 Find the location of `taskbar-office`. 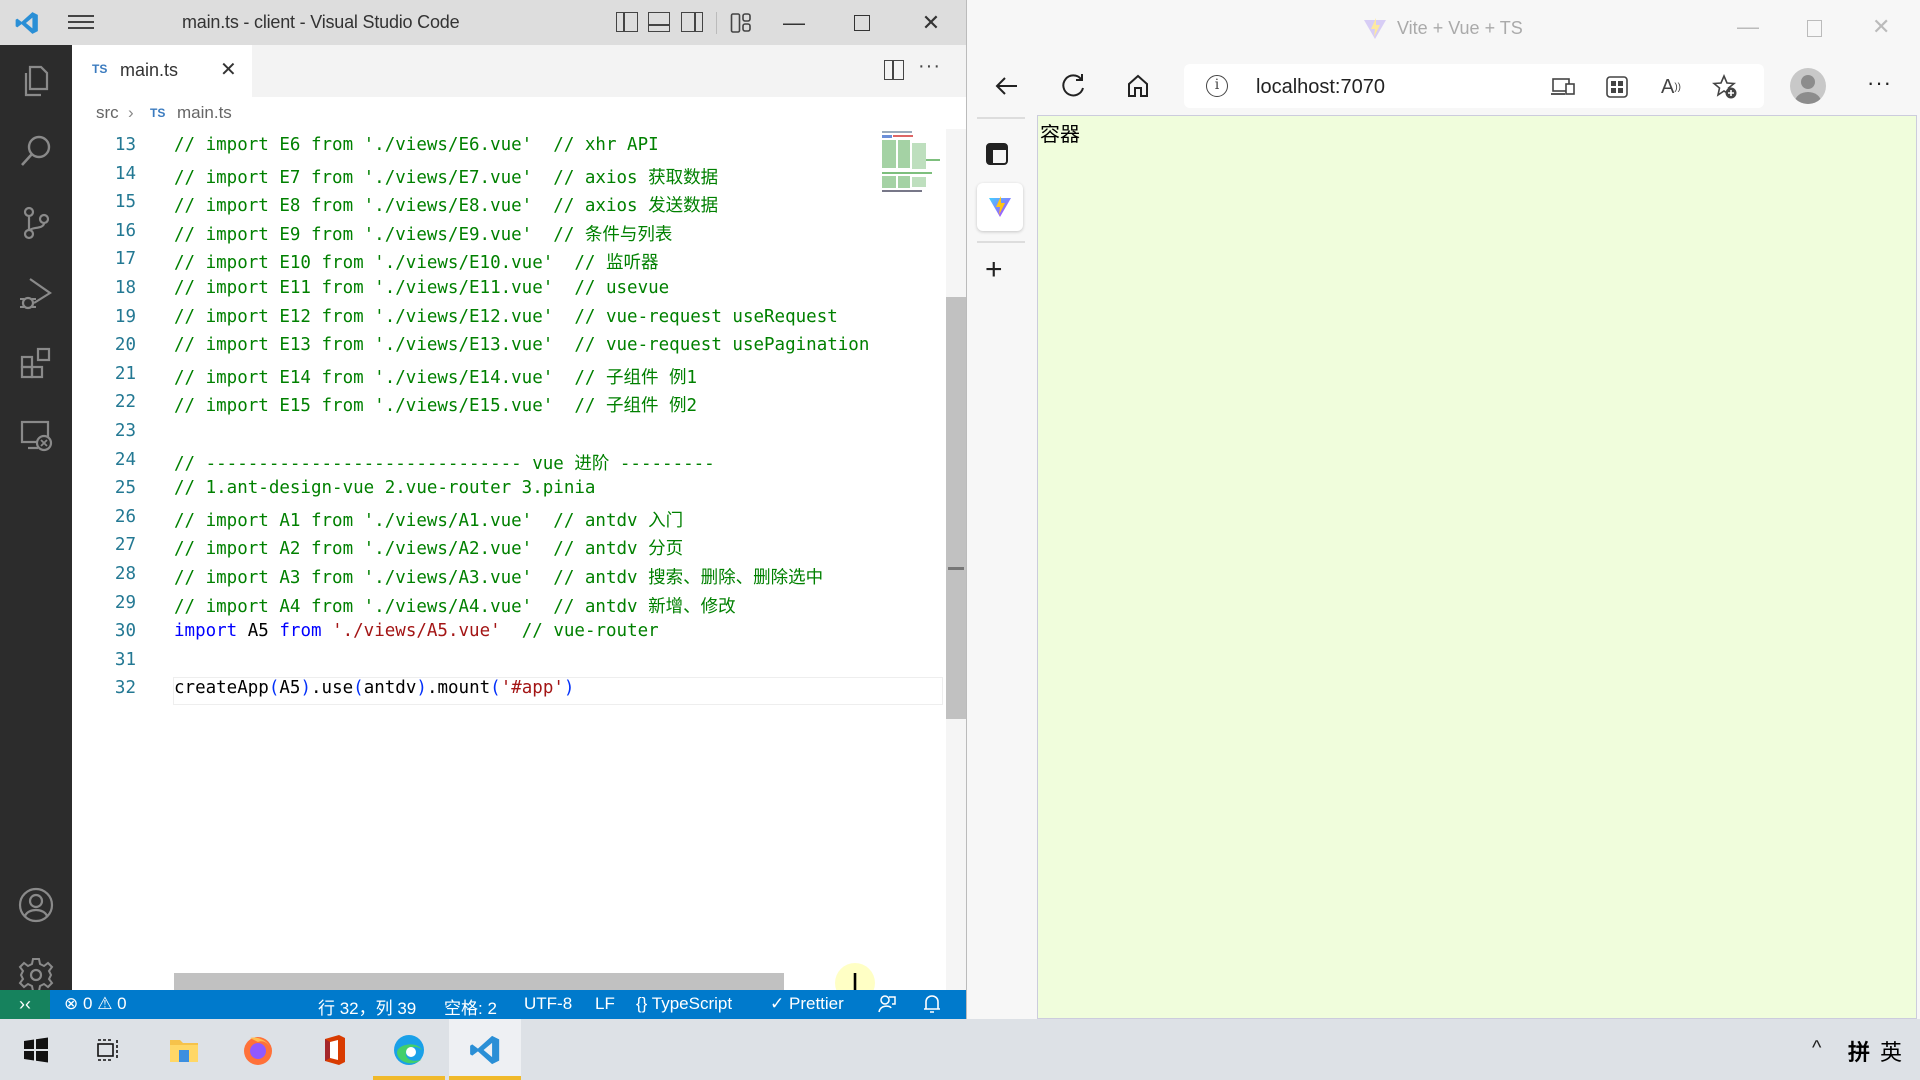

taskbar-office is located at coordinates (334, 1049).